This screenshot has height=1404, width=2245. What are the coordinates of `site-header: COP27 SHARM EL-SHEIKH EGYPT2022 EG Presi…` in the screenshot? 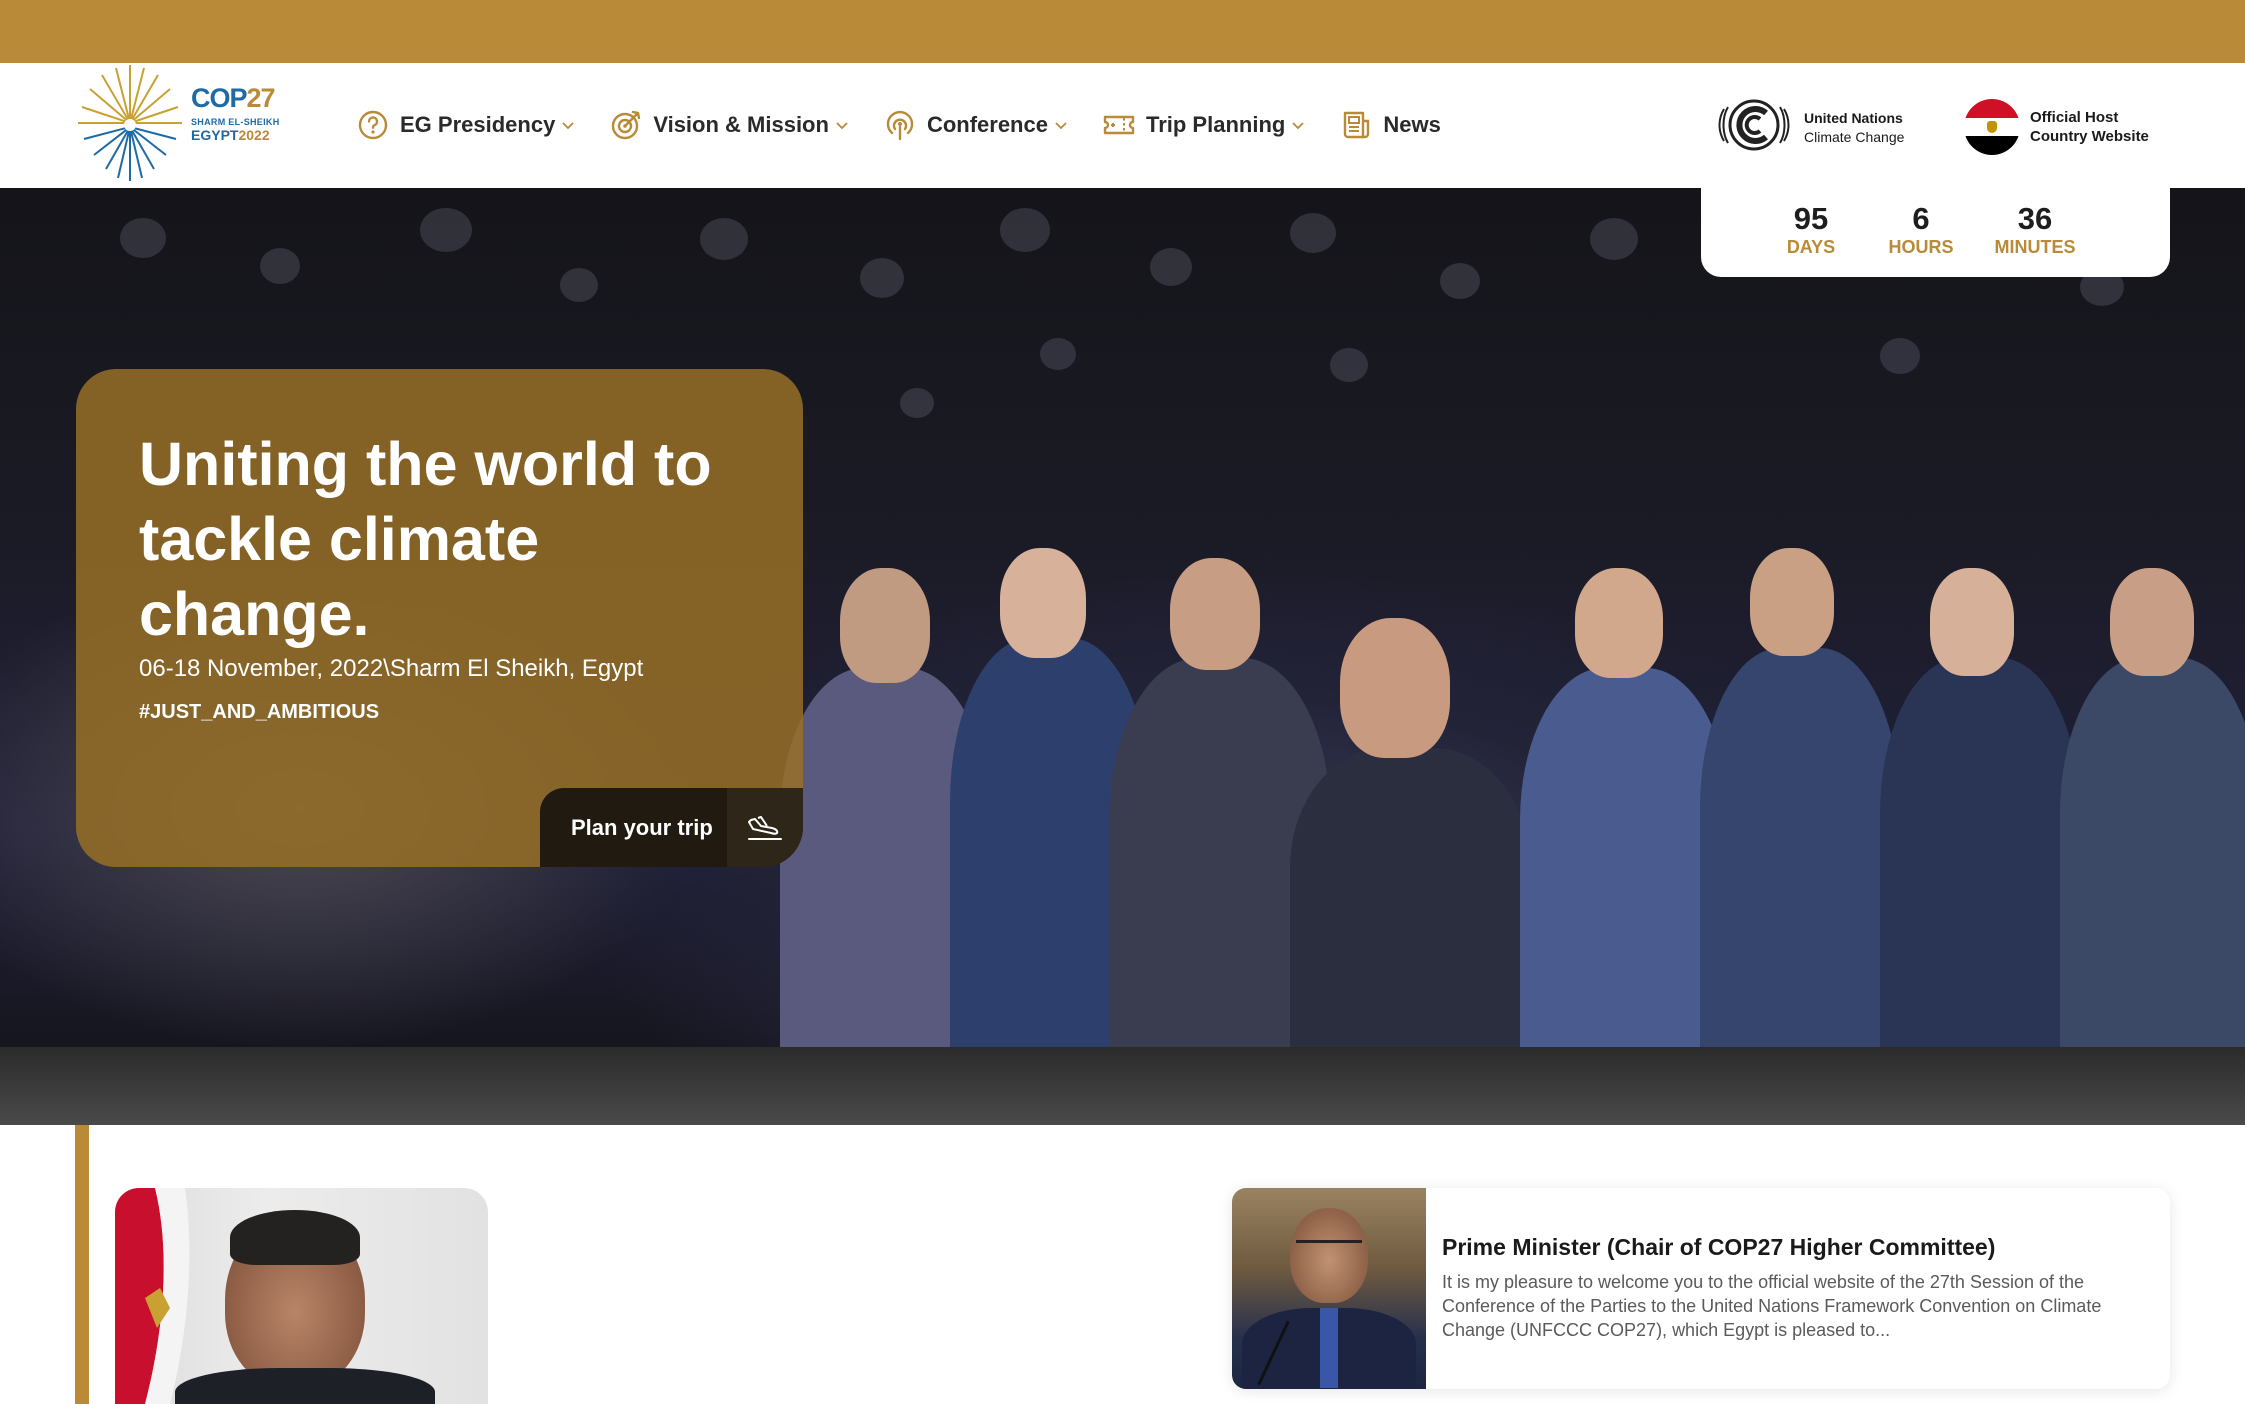 It's located at (1122, 125).